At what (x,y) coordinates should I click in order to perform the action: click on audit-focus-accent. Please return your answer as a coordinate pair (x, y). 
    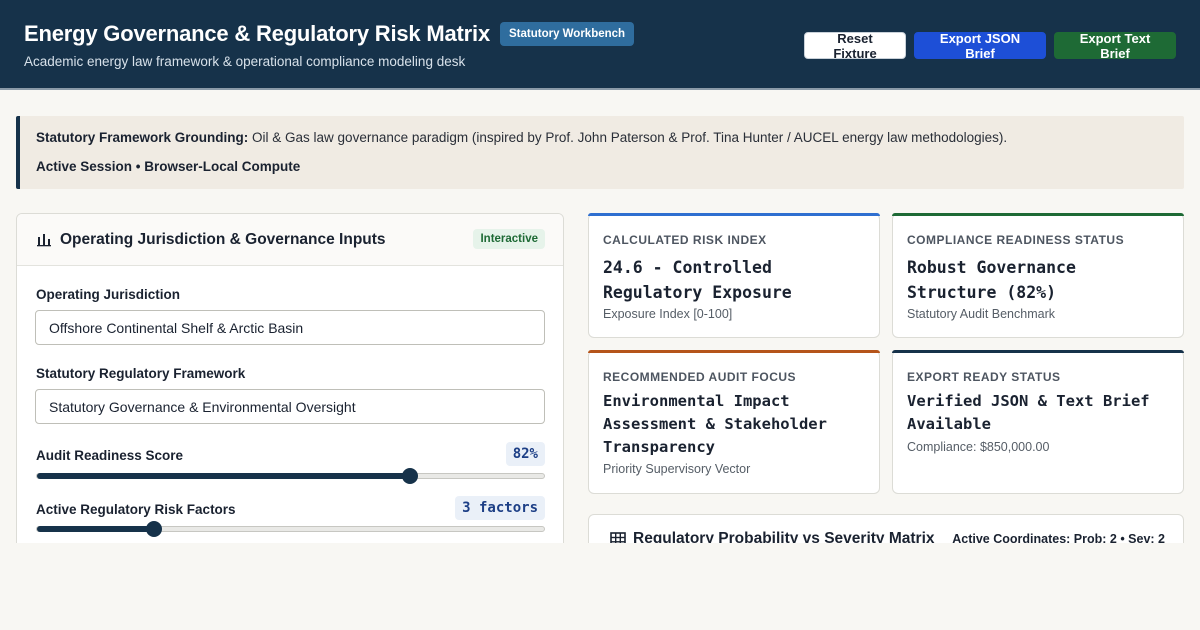
    Looking at the image, I should click on (734, 351).